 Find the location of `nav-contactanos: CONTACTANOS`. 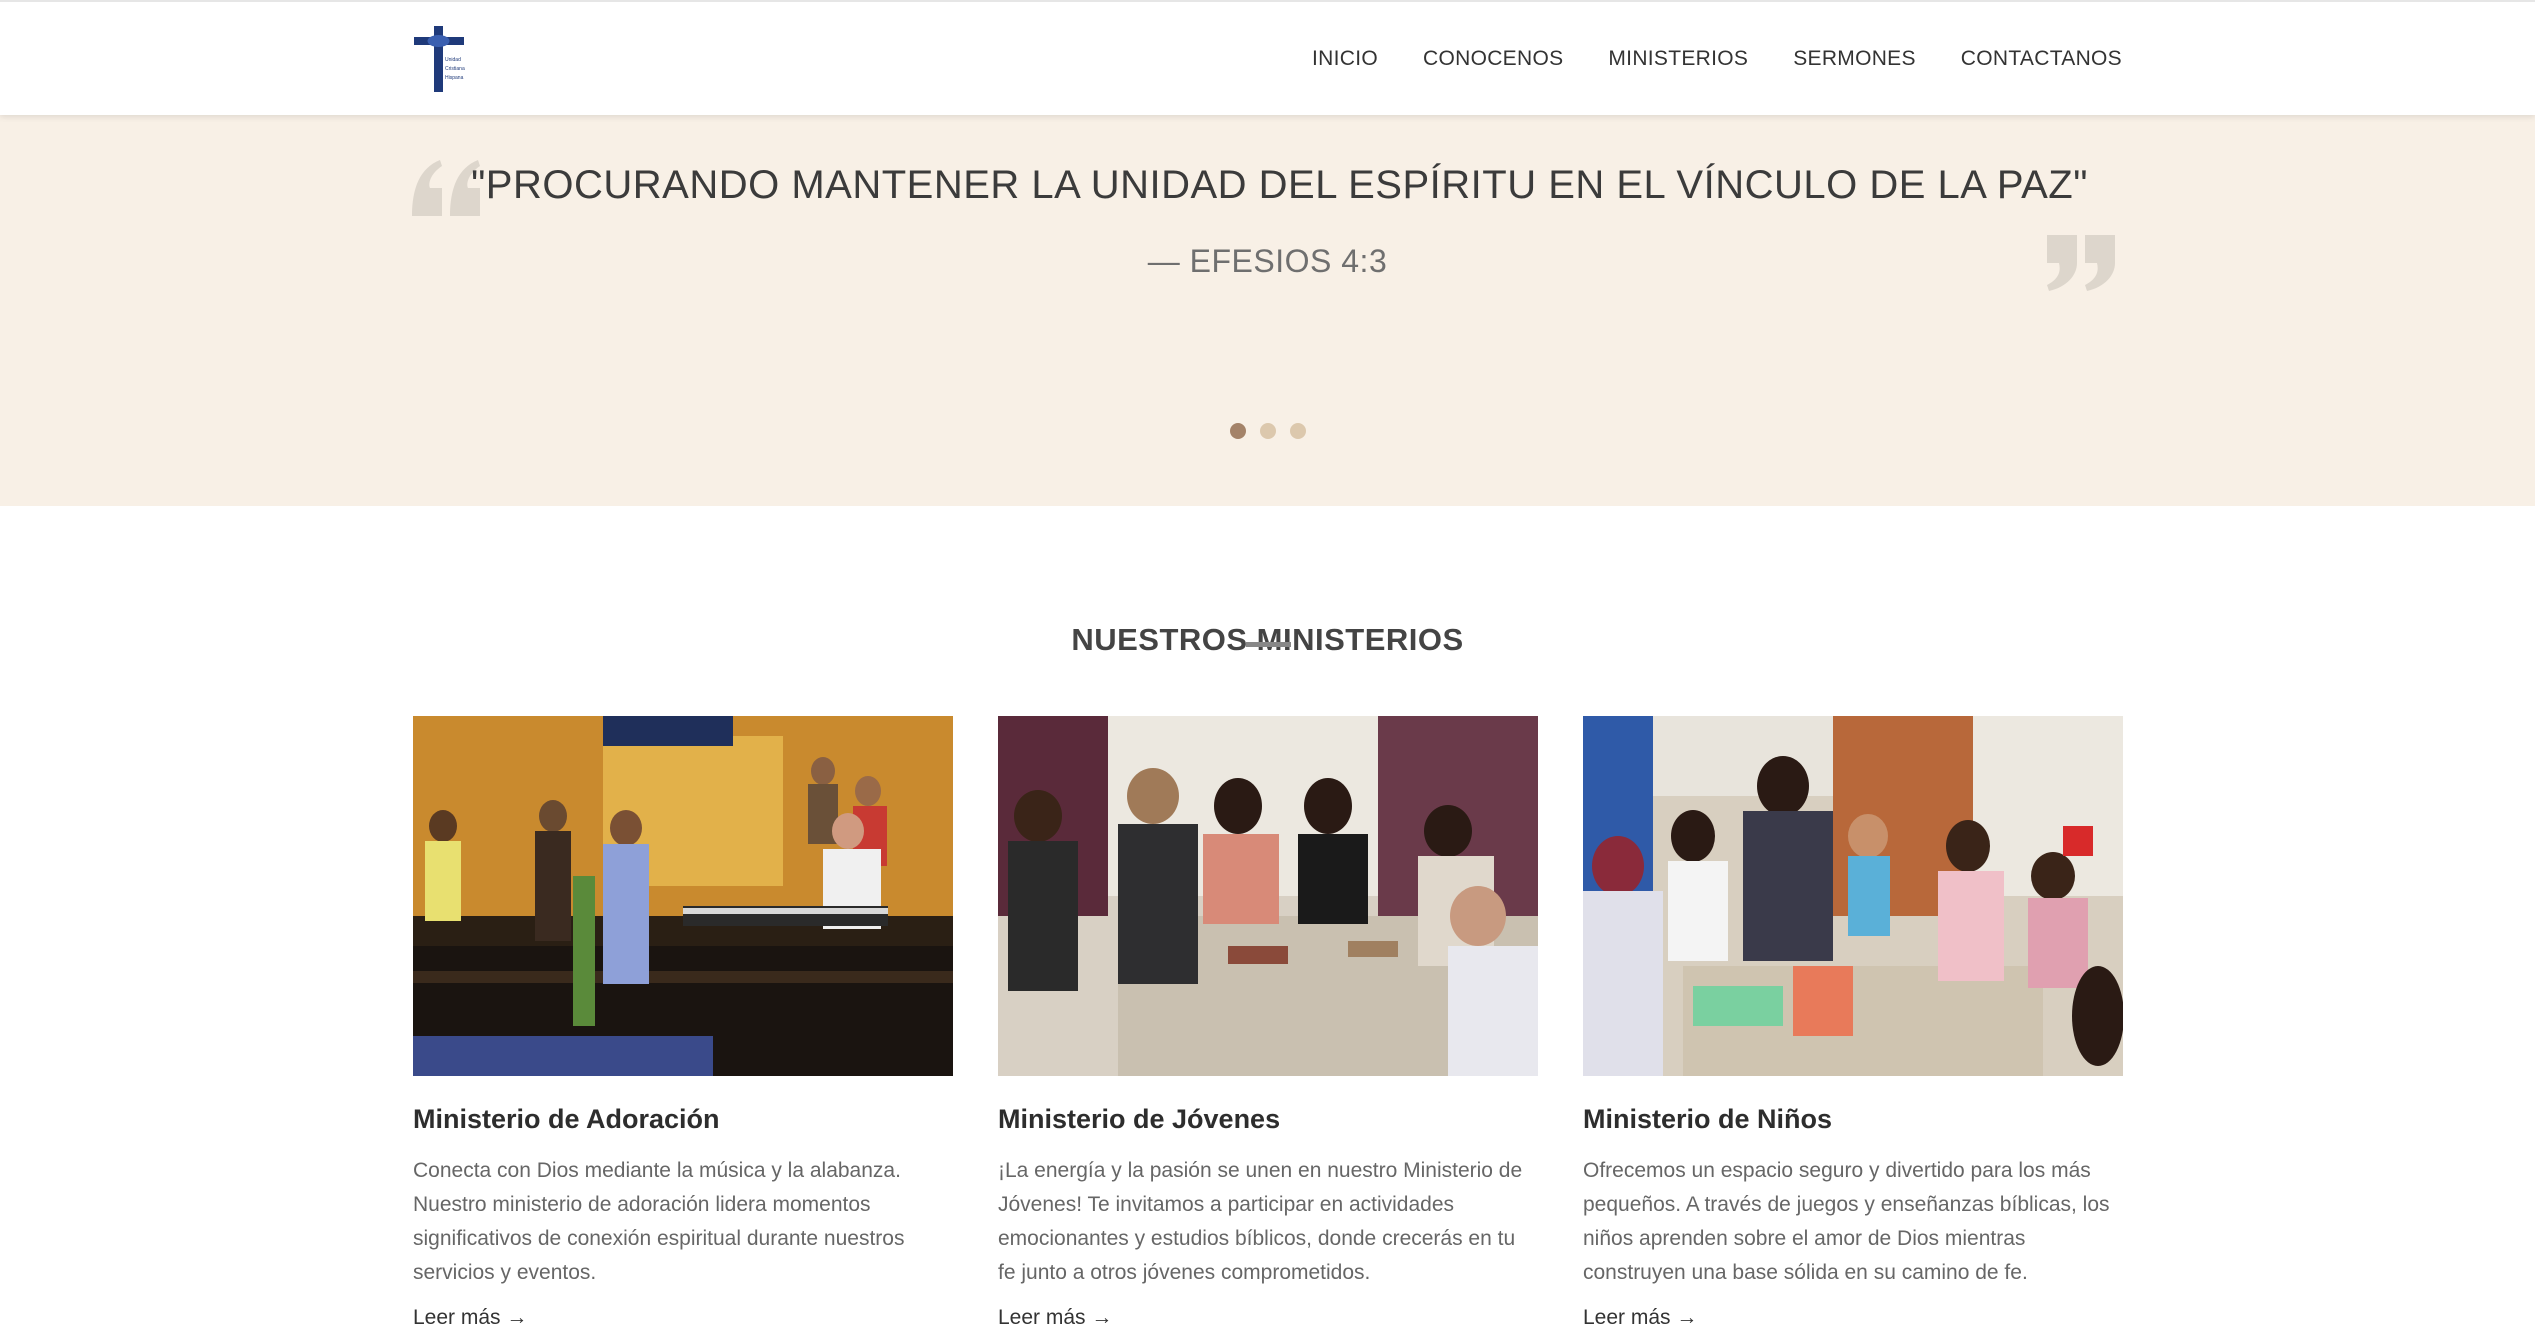

nav-contactanos: CONTACTANOS is located at coordinates (2041, 59).